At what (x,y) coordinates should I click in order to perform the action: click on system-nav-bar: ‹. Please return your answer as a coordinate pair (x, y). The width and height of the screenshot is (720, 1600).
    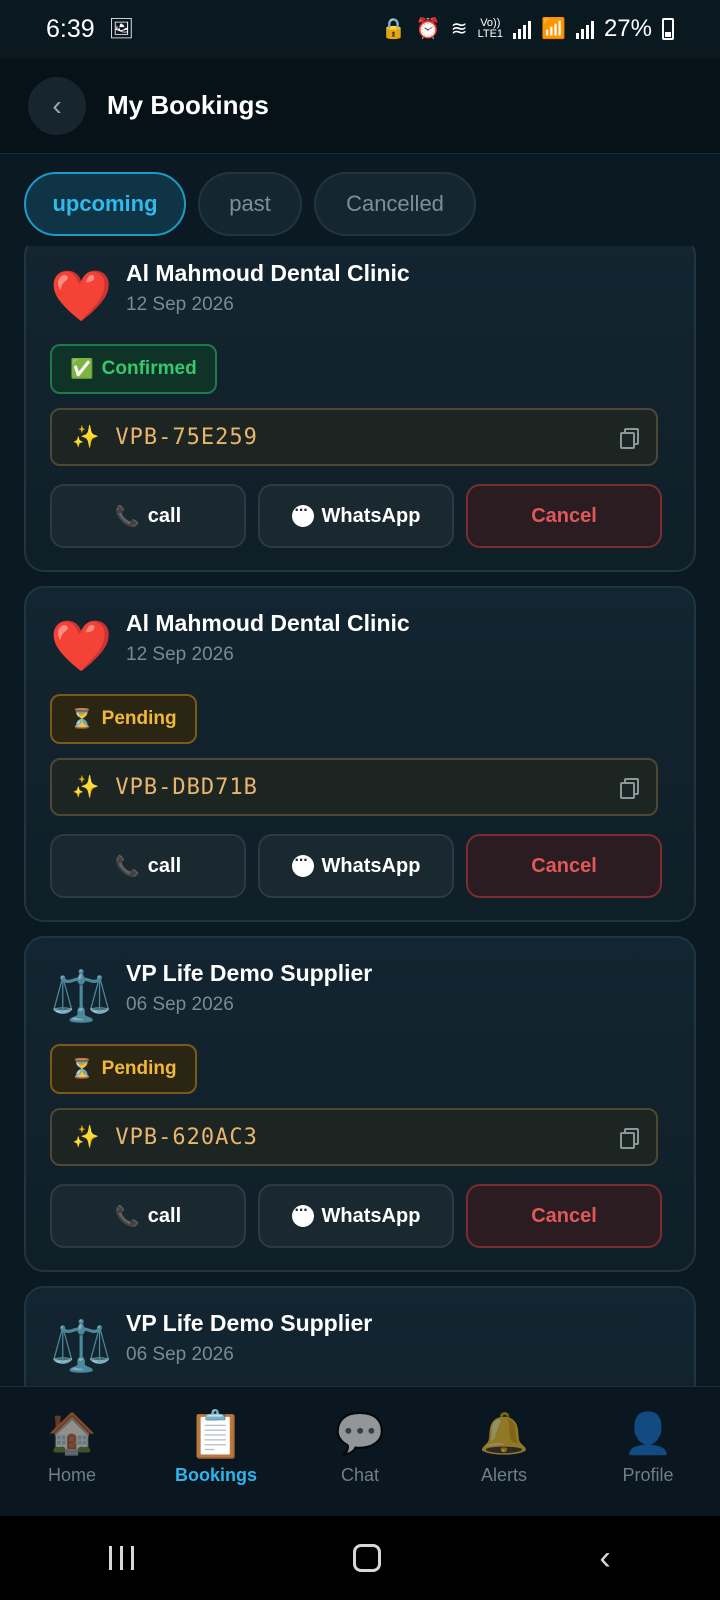
    Looking at the image, I should click on (360, 1558).